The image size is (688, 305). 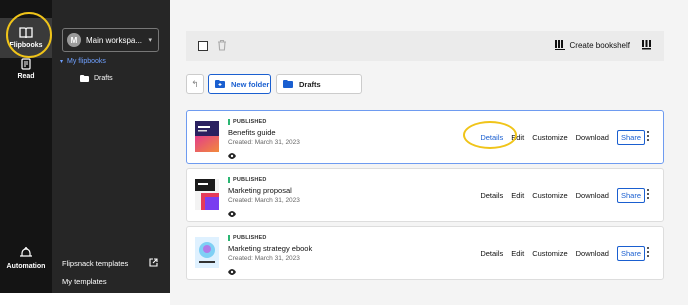 I want to click on workspace-avatar: M, so click(x=74, y=40).